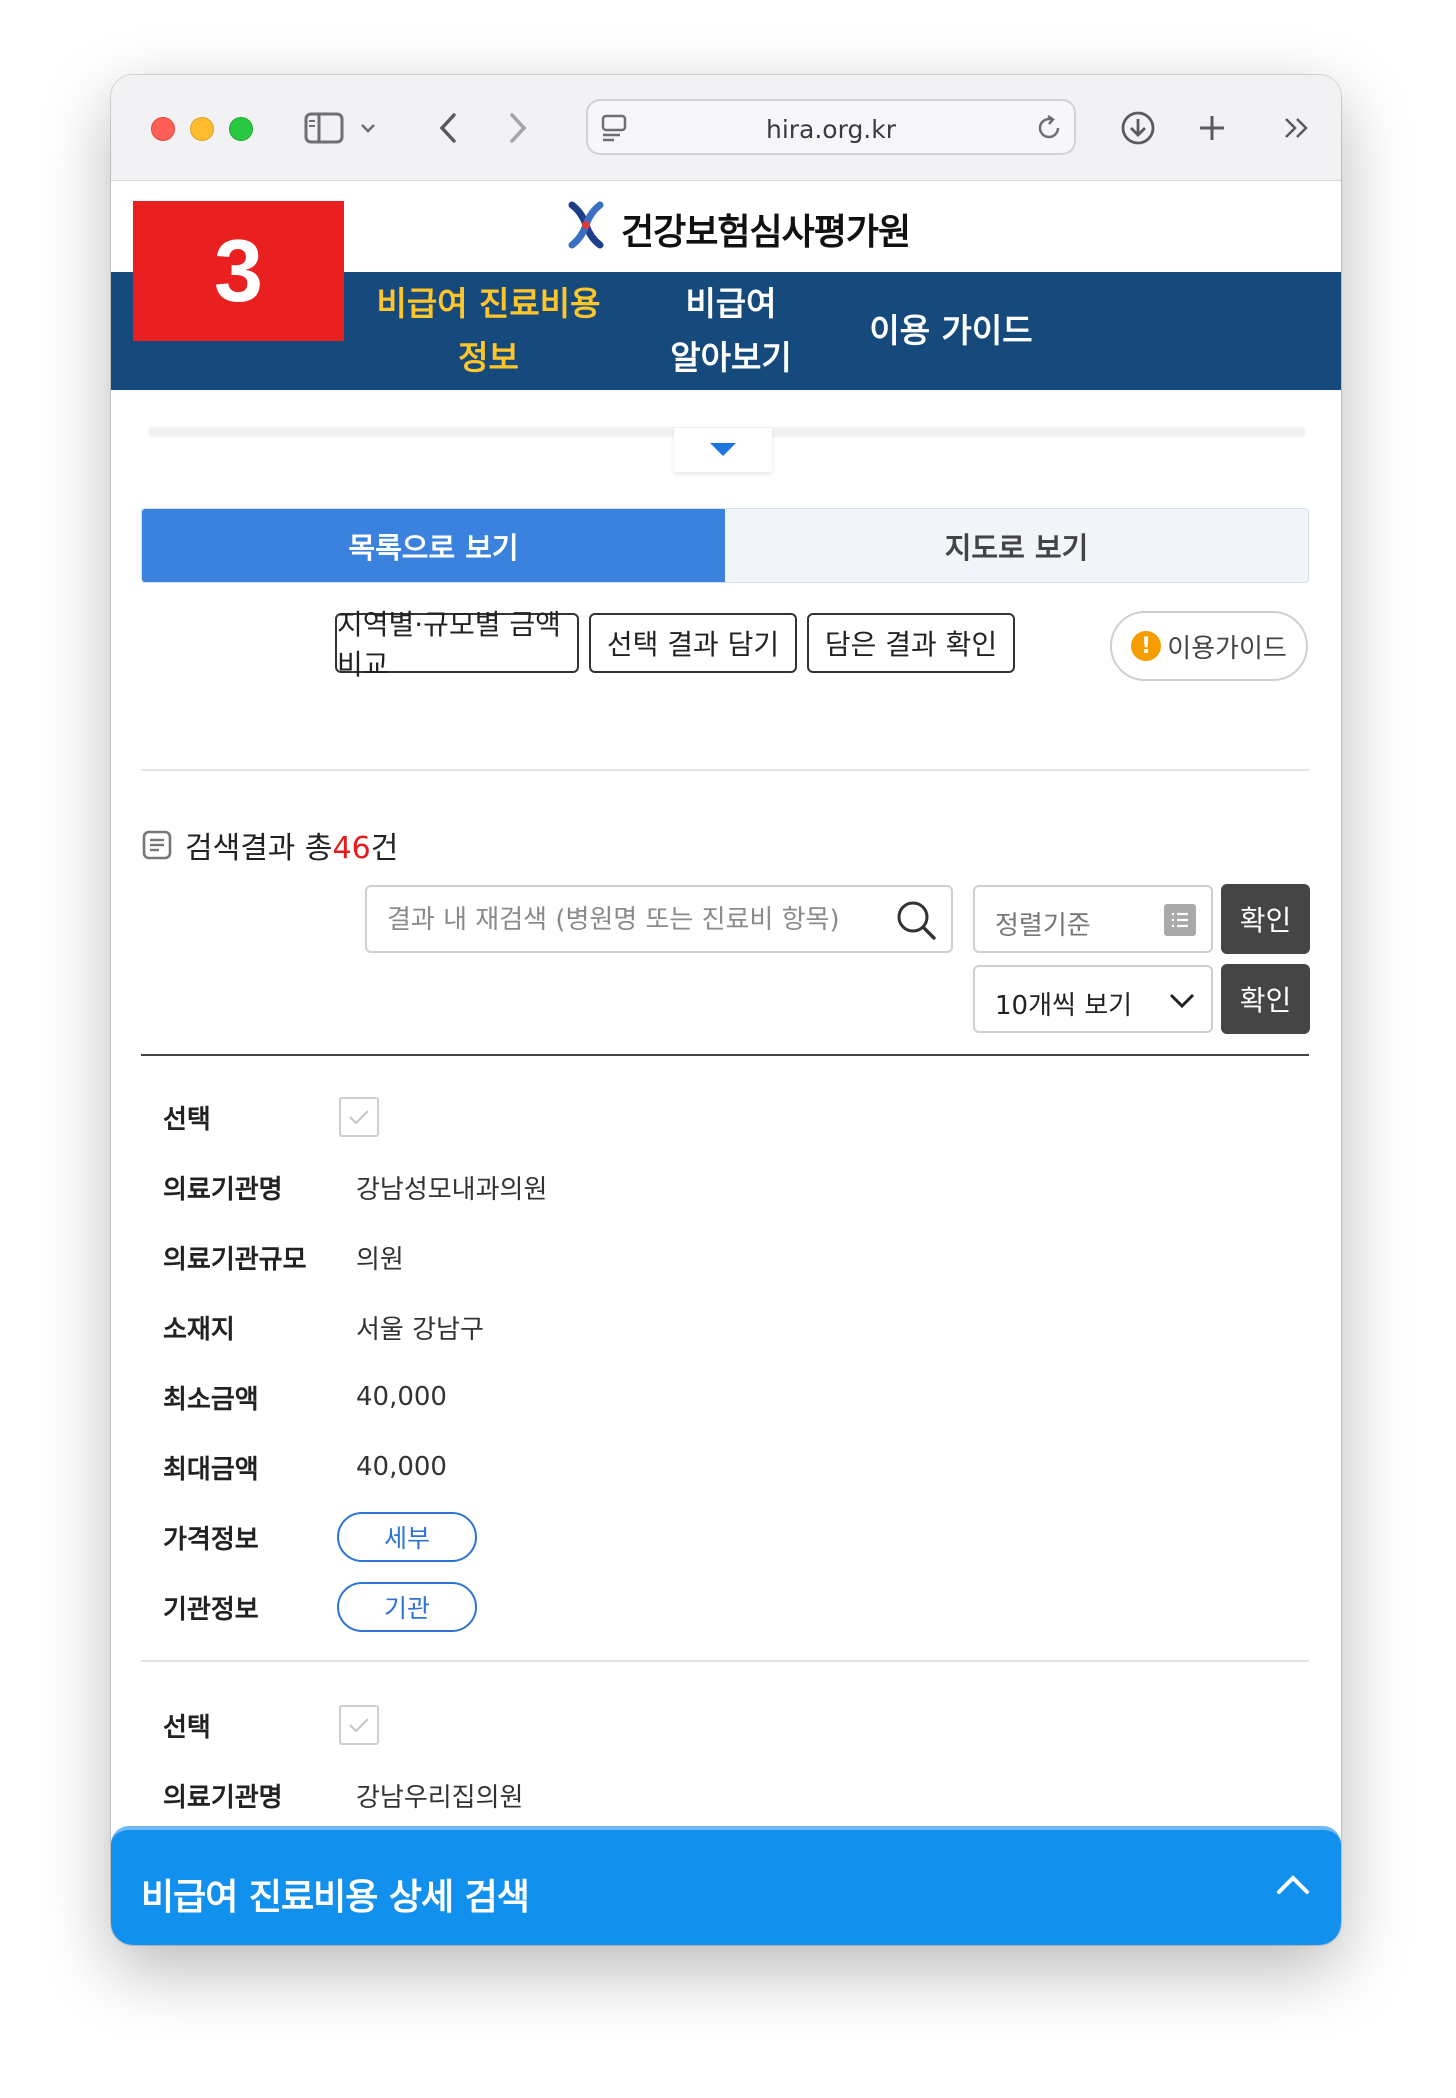  I want to click on field-label: 최소금액, so click(211, 1399).